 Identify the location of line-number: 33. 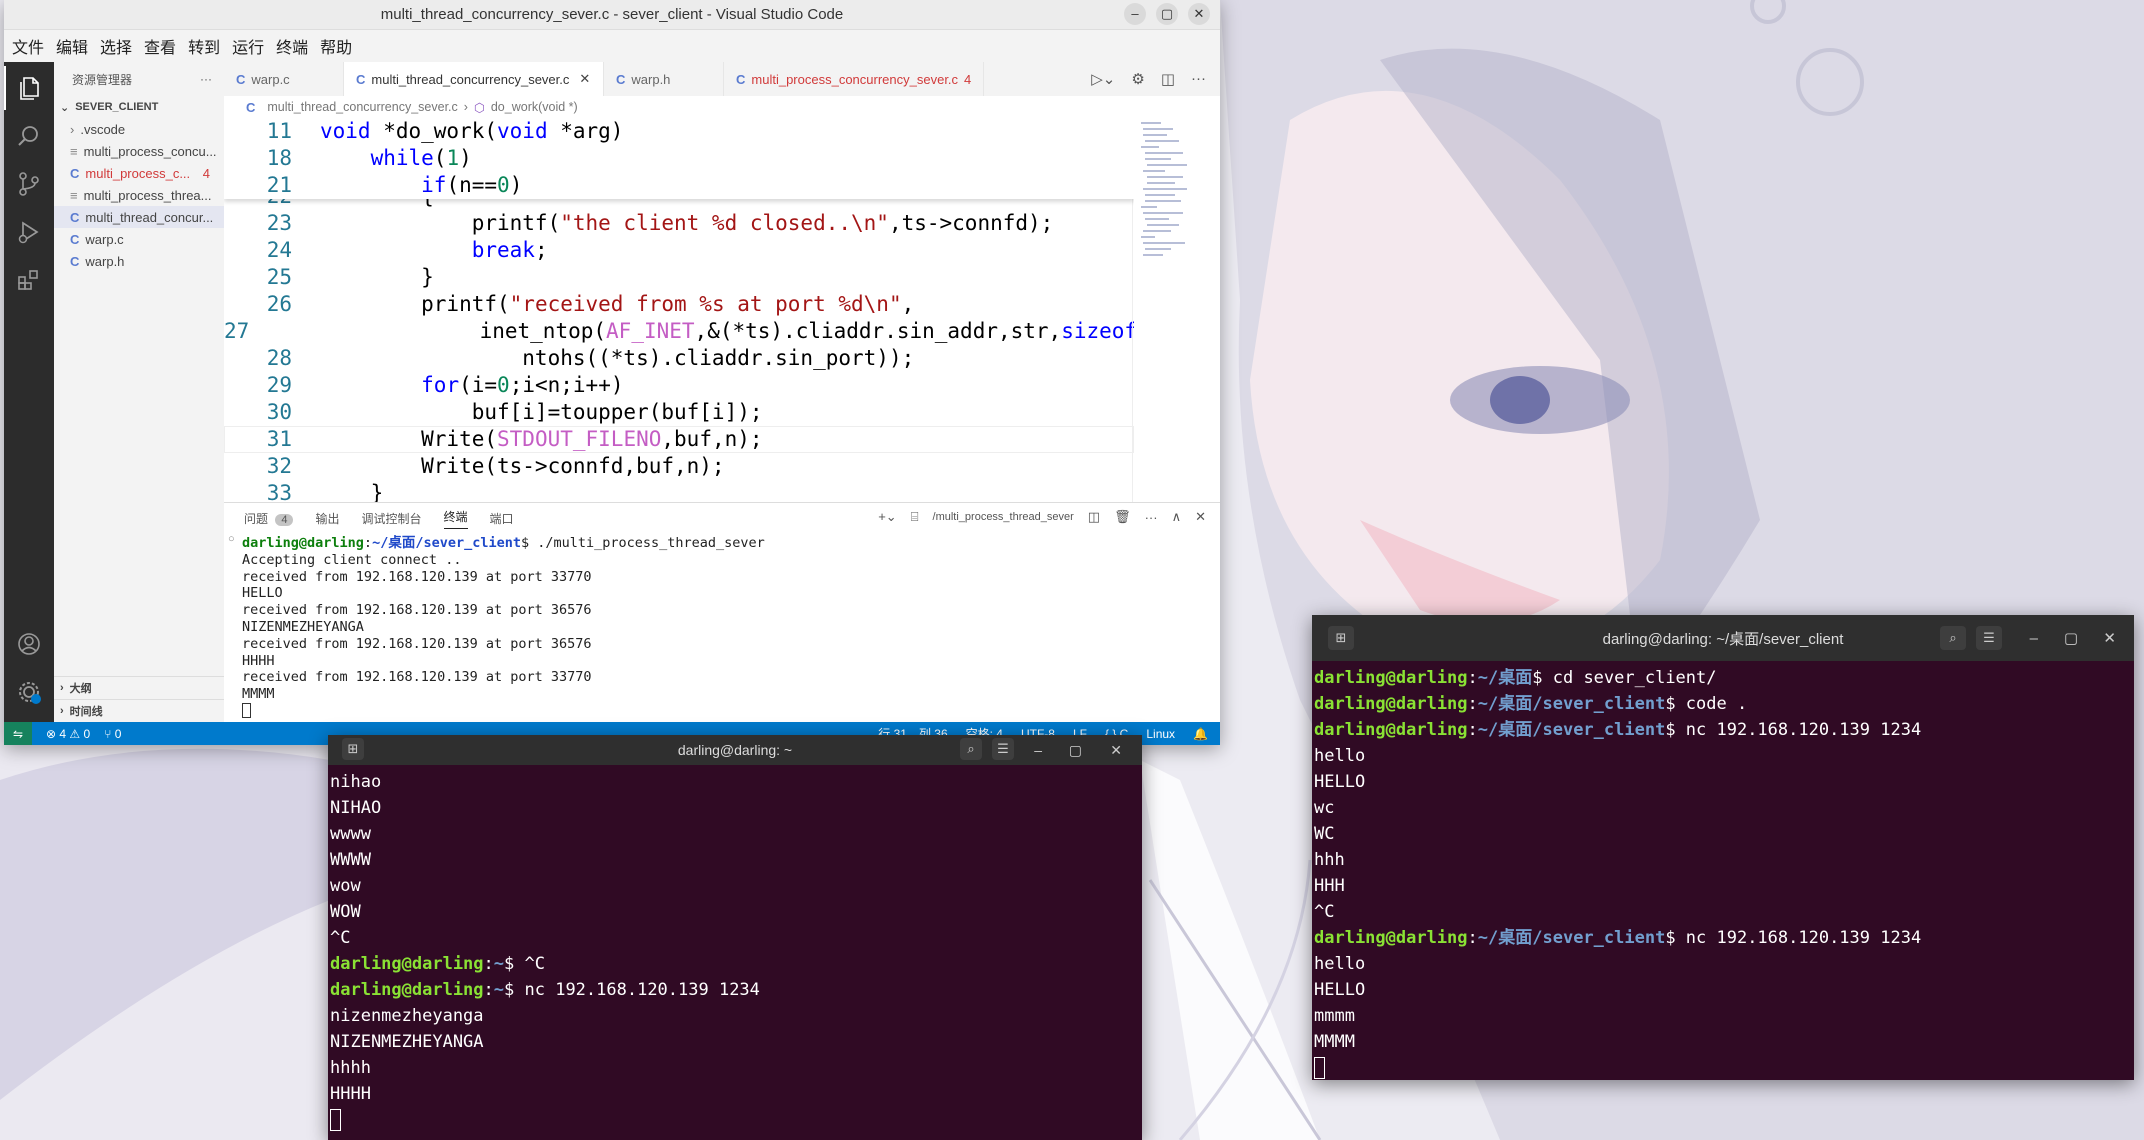
(279, 491).